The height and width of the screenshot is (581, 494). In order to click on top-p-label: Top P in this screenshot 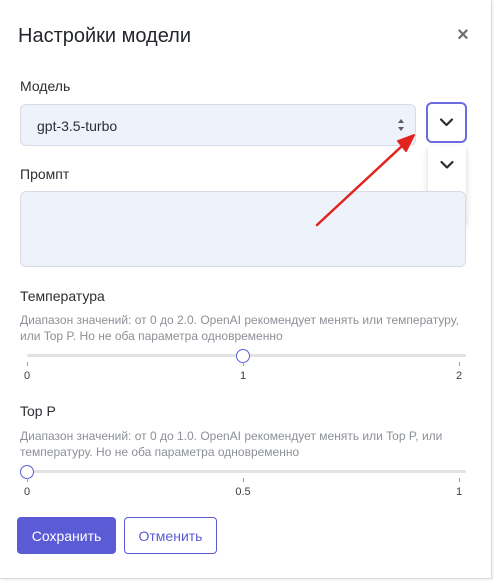, I will do `click(38, 411)`.